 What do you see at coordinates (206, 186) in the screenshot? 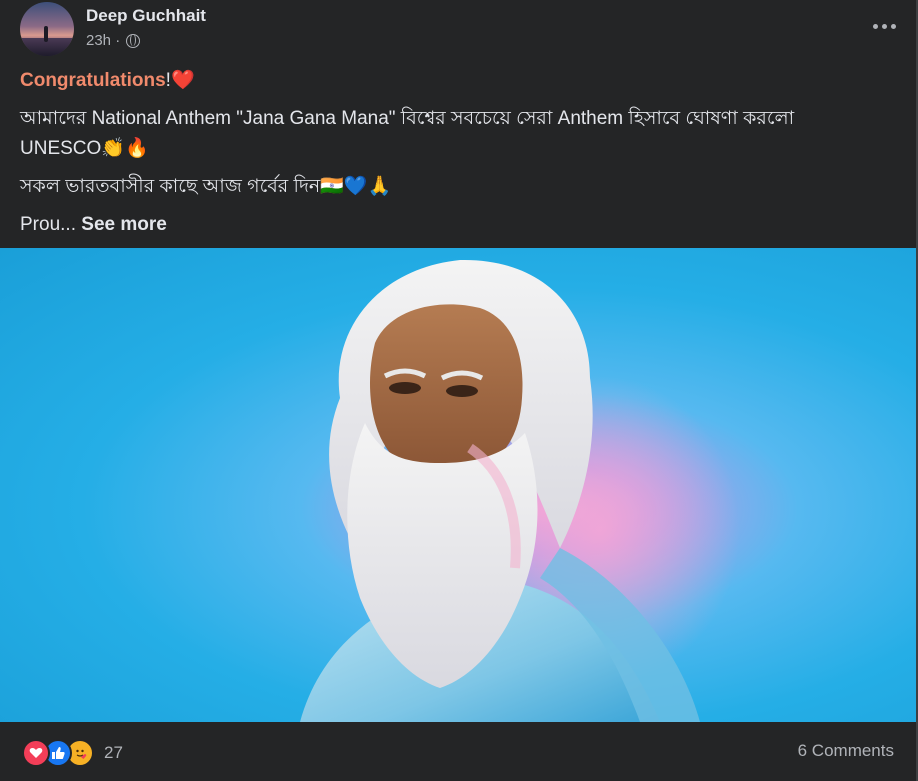
I see `post-text-line-3: সকল ভারতবাসীর কাছে আজ গর্বের দিন🇮🇳💙🙏` at bounding box center [206, 186].